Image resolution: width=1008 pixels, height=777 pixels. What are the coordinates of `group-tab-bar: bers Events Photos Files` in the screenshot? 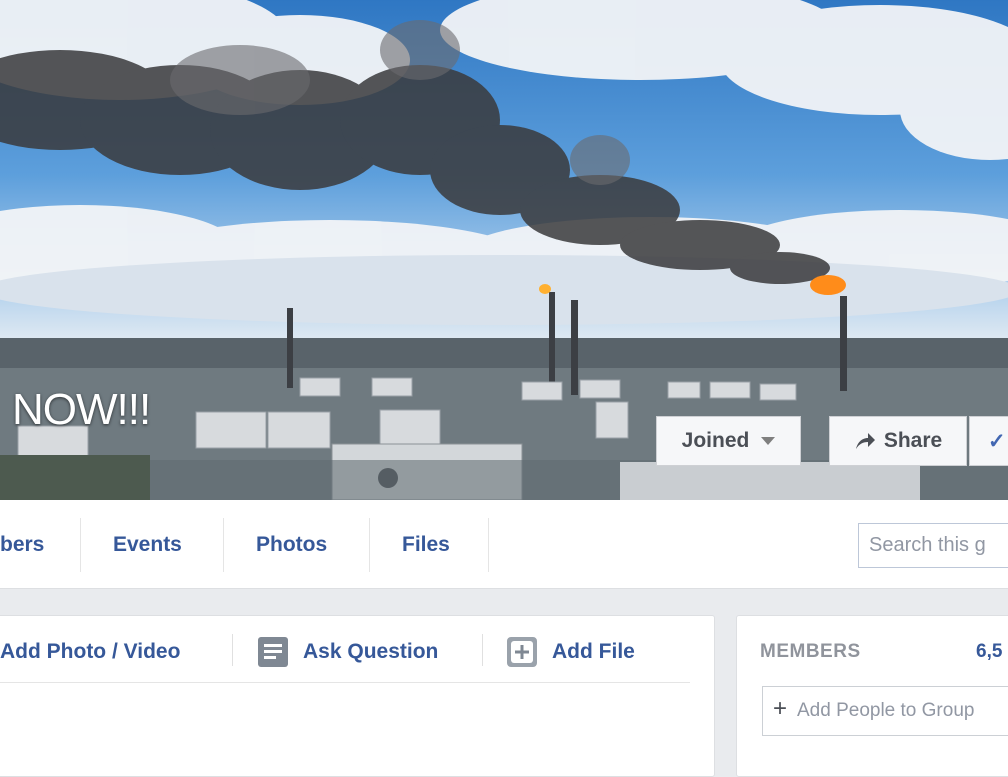 It's located at (504, 544).